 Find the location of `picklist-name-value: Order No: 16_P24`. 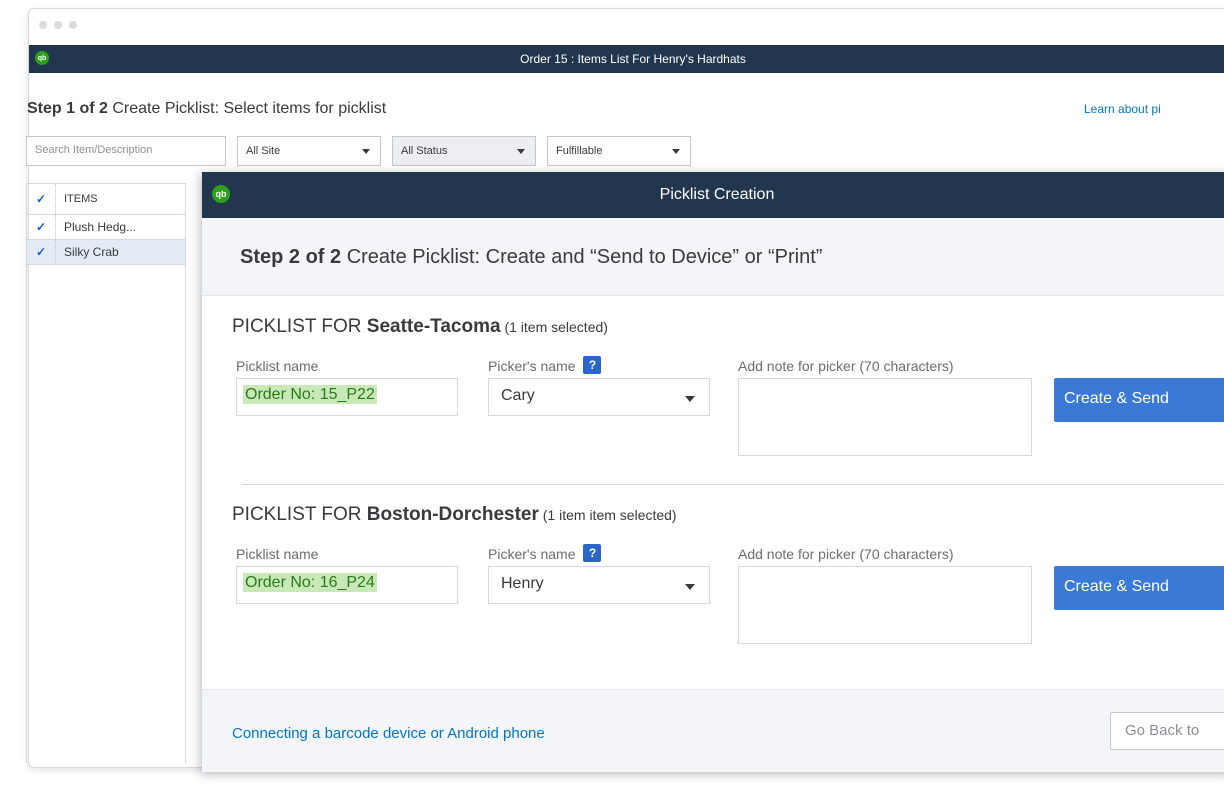

picklist-name-value: Order No: 16_P24 is located at coordinates (310, 582).